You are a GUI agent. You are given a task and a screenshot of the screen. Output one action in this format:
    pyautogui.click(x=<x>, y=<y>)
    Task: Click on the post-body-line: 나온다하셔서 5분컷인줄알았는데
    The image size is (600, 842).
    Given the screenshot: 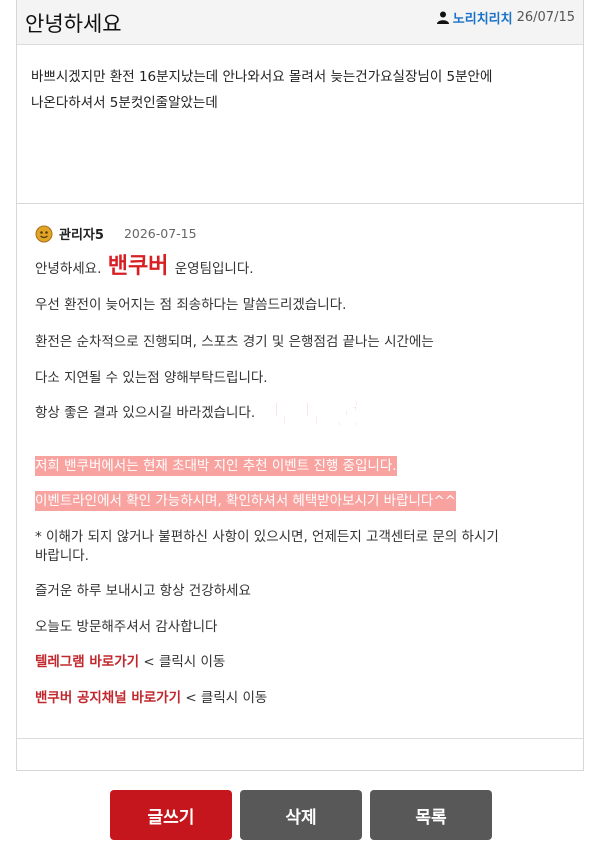 What is the action you would take?
    pyautogui.click(x=124, y=103)
    